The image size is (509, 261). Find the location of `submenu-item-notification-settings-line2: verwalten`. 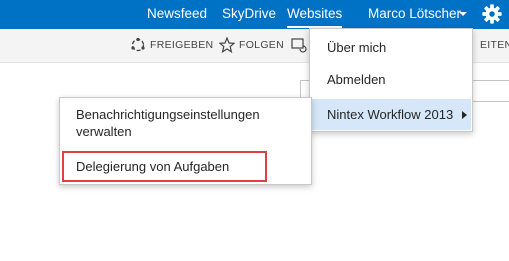

submenu-item-notification-settings-line2: verwalten is located at coordinates (104, 131).